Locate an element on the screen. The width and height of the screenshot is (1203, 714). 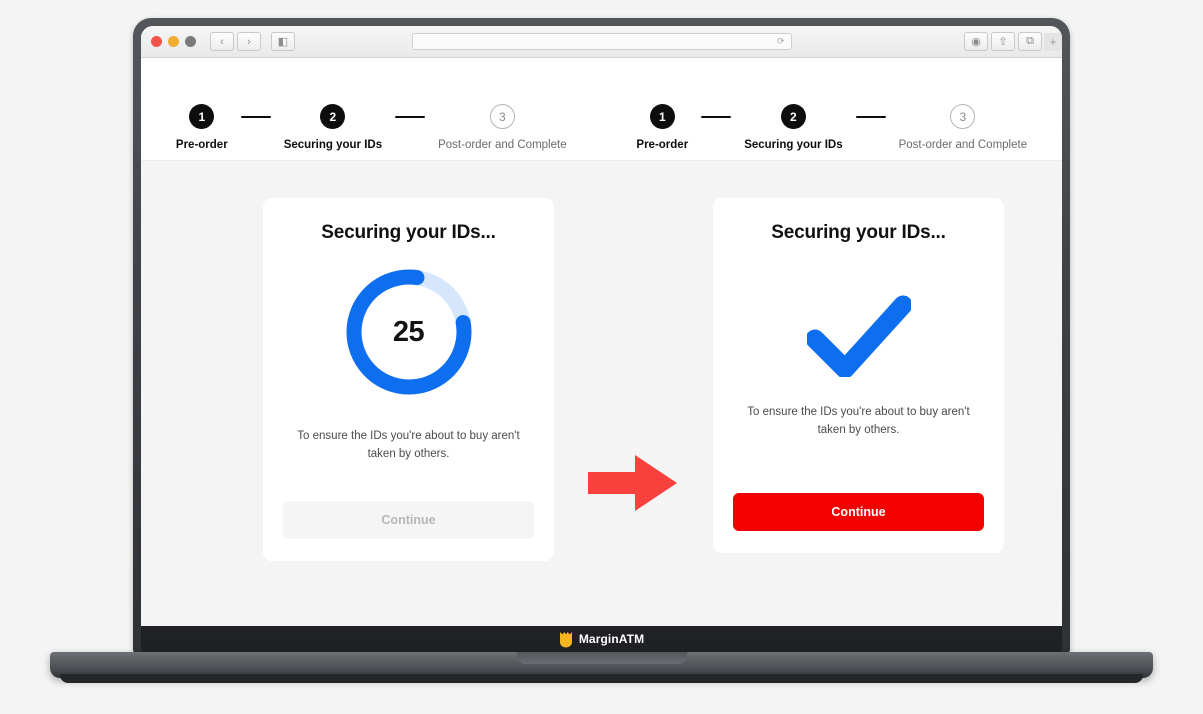
laptop-base-foot is located at coordinates (601, 678).